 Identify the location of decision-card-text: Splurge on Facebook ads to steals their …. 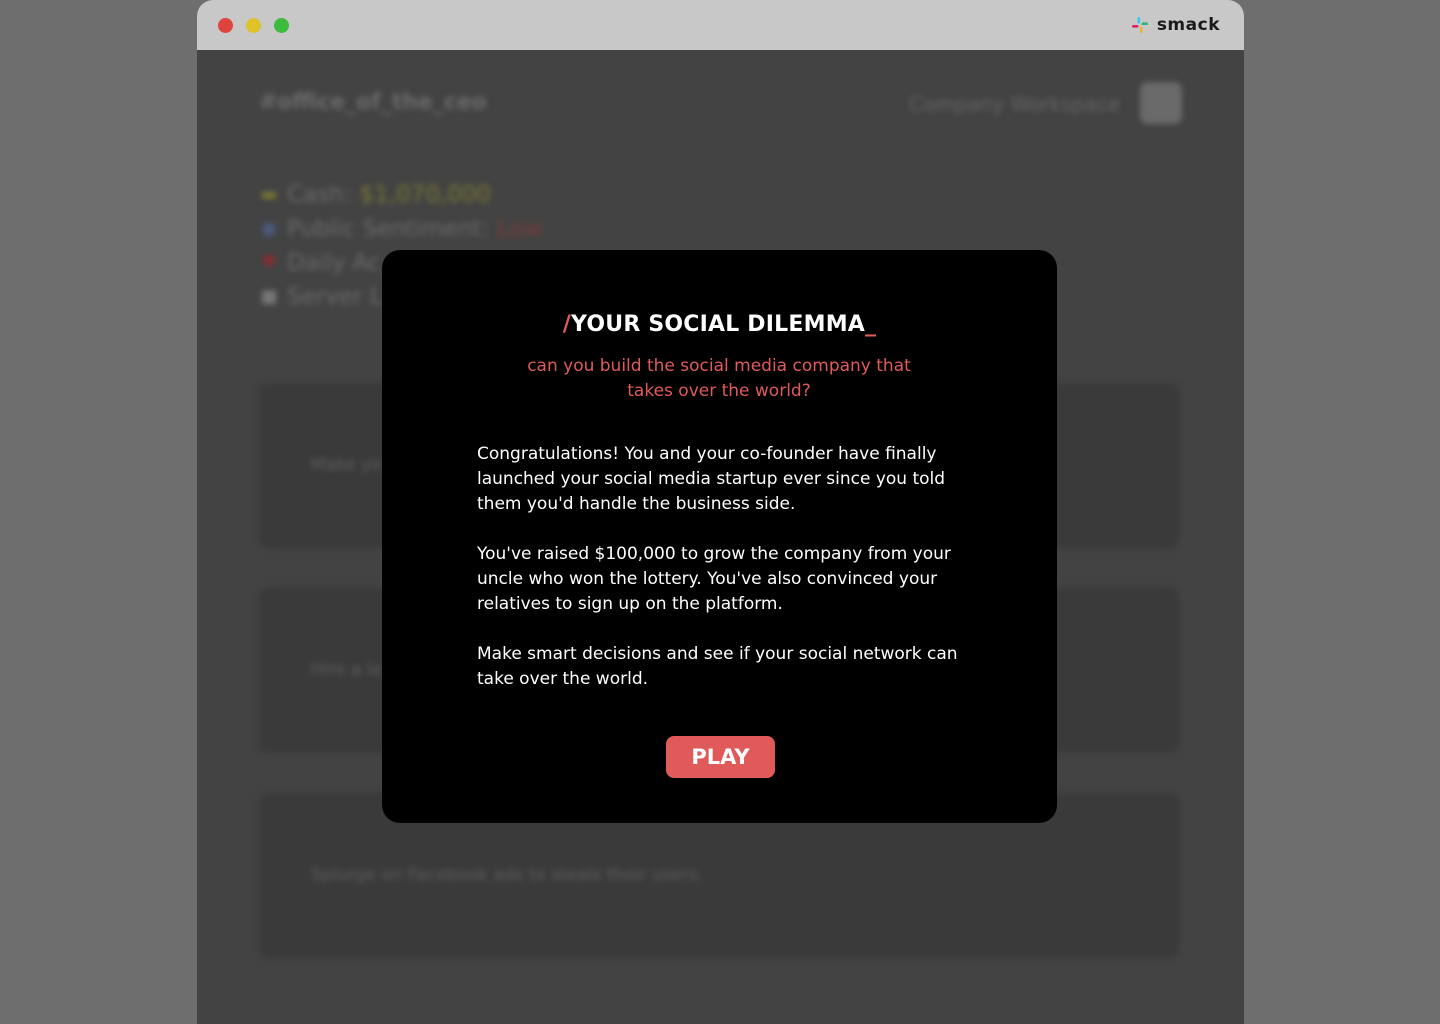
(507, 875).